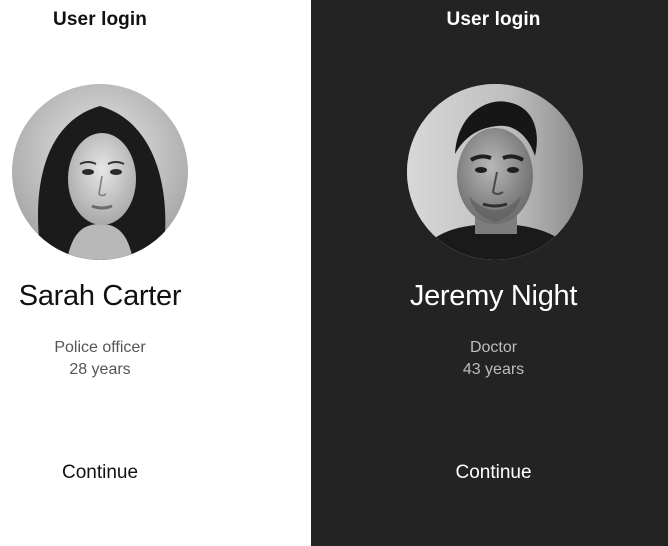 This screenshot has height=546, width=668. I want to click on user-occupation: Police officer, so click(100, 347).